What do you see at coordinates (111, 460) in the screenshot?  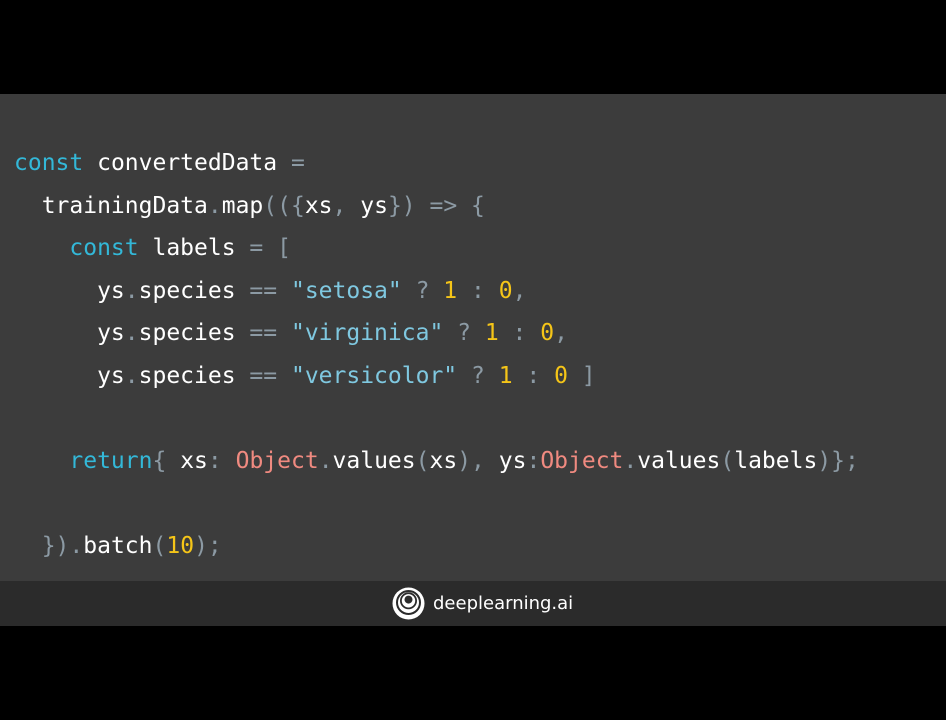 I see `code-token: return` at bounding box center [111, 460].